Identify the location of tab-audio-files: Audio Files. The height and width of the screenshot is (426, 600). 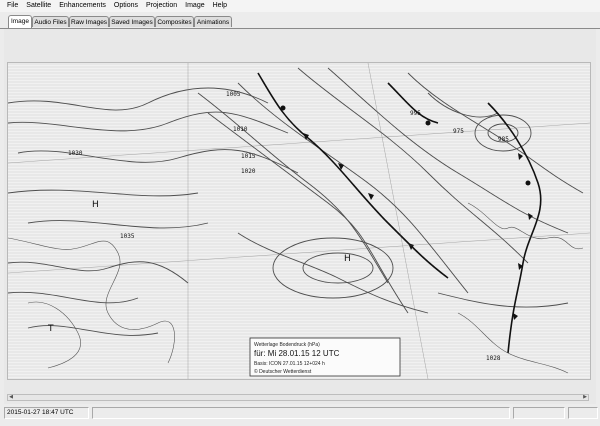
(50, 21).